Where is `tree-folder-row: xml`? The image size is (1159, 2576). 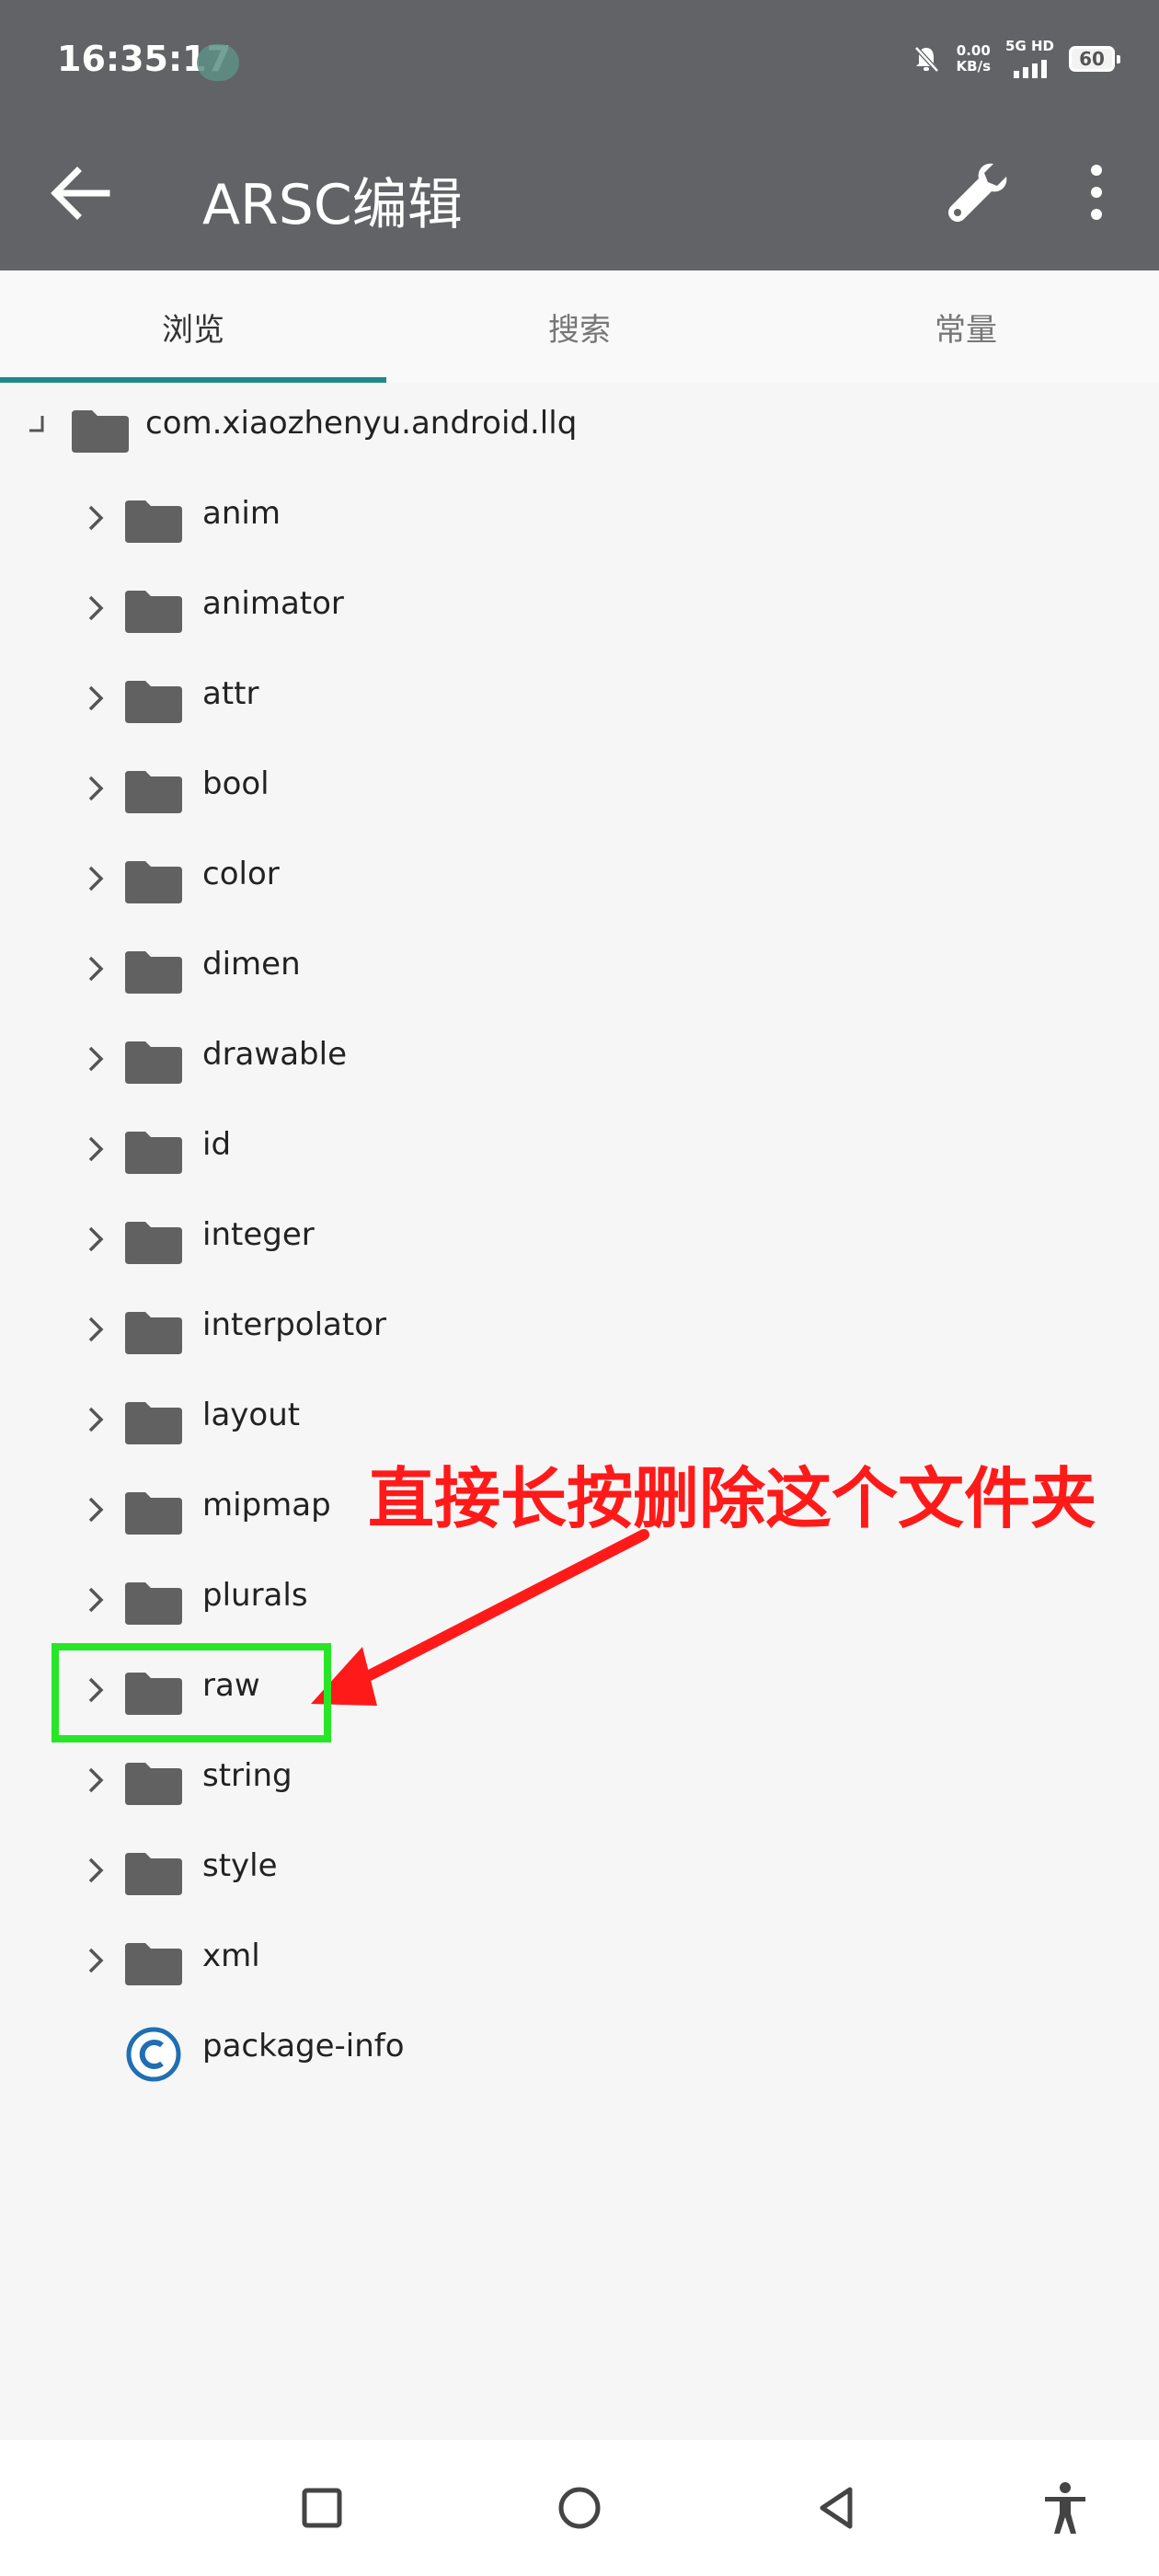 tree-folder-row: xml is located at coordinates (579, 1960).